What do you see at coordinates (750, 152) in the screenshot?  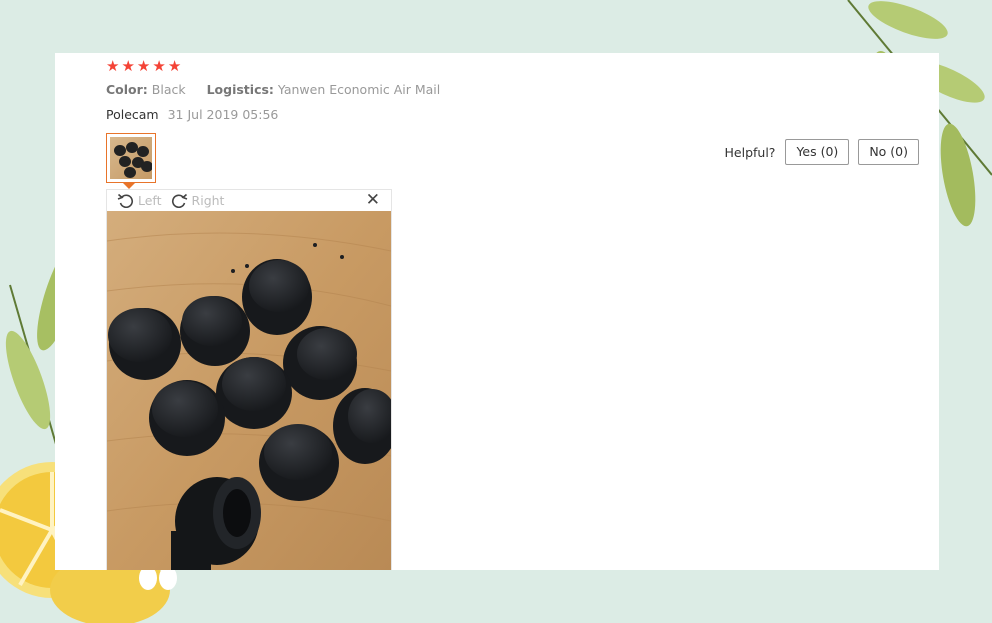 I see `helpful-label: Helpful?` at bounding box center [750, 152].